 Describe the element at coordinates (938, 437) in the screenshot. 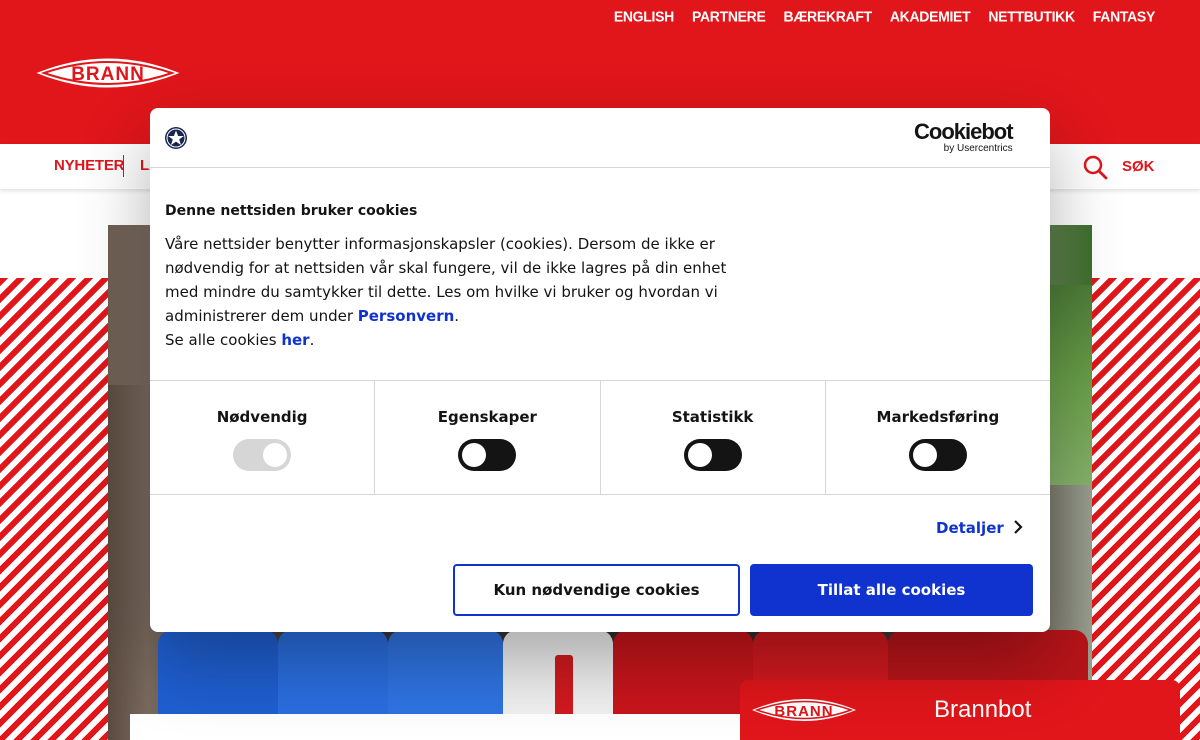

I see `category-marketing: Markedsføring` at that location.